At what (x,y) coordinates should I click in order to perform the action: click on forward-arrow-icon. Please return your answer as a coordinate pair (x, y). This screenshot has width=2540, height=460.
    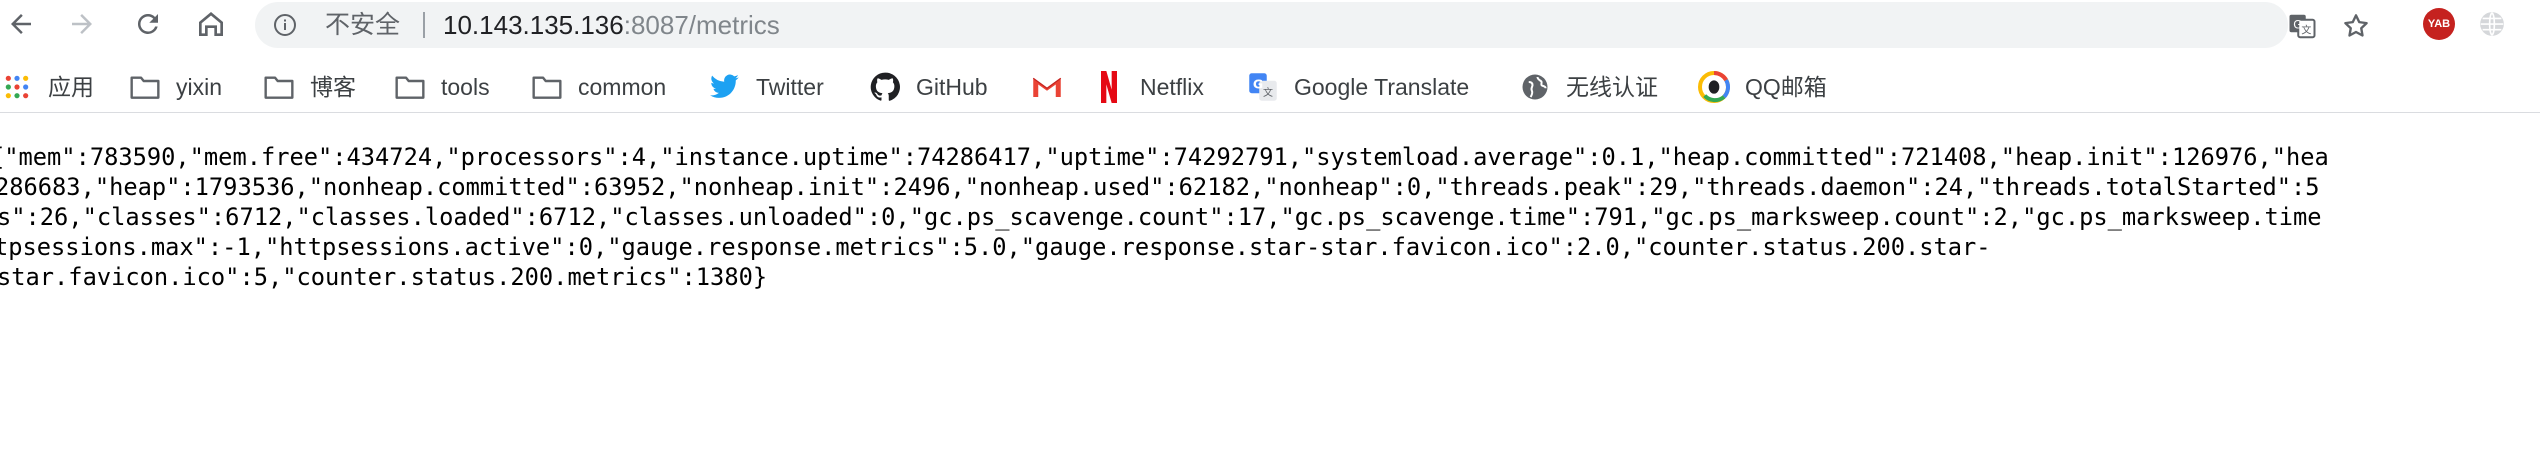
    Looking at the image, I should click on (82, 24).